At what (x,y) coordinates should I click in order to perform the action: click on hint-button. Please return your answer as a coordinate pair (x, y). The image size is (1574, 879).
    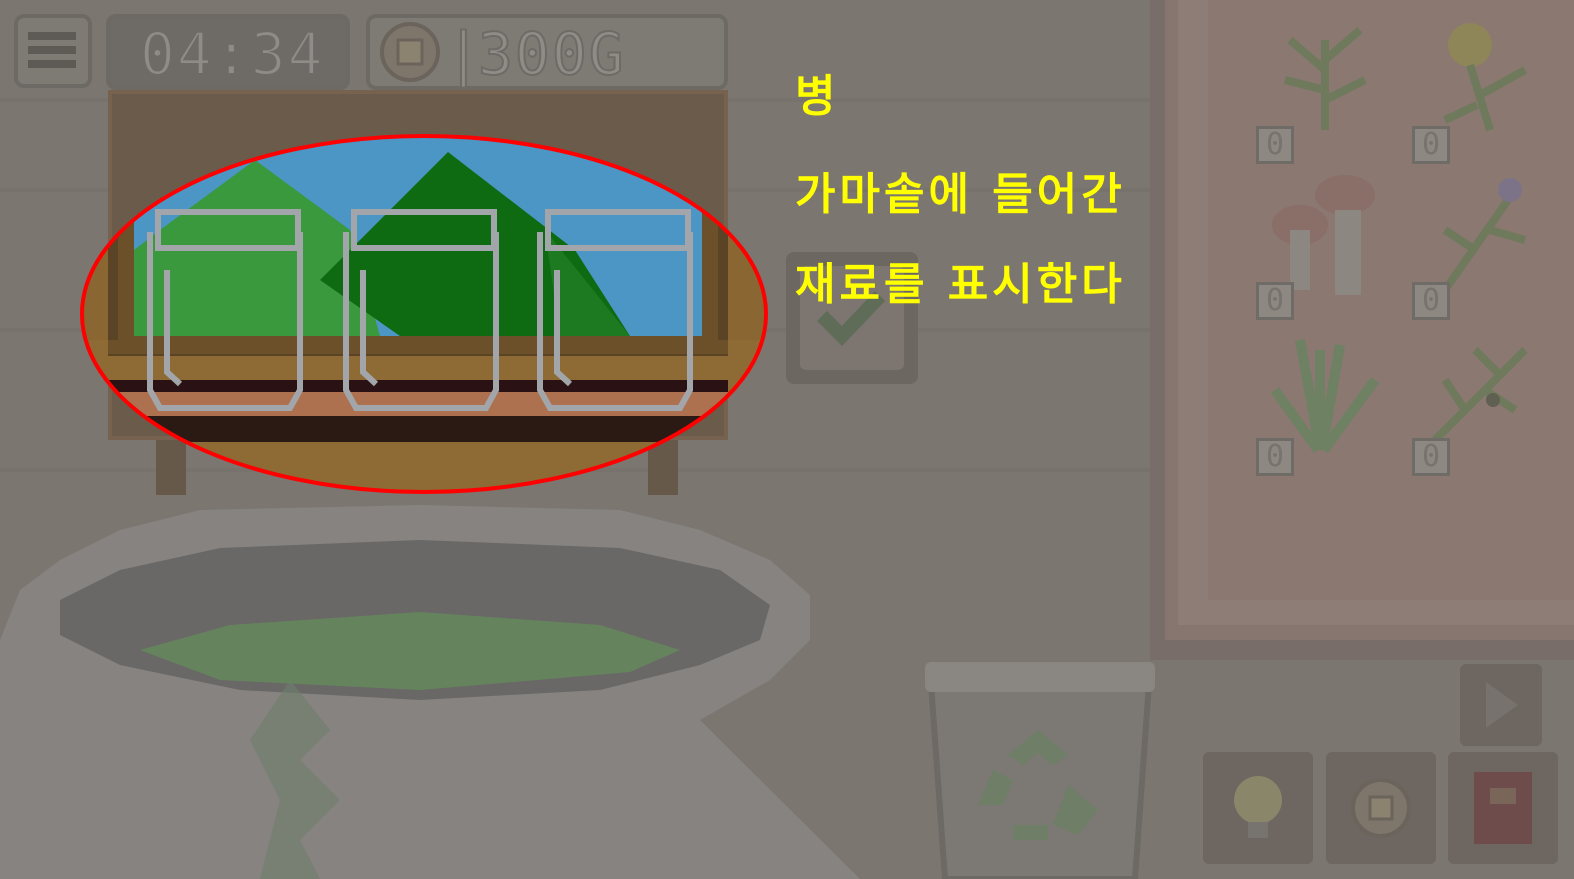
    Looking at the image, I should click on (1258, 808).